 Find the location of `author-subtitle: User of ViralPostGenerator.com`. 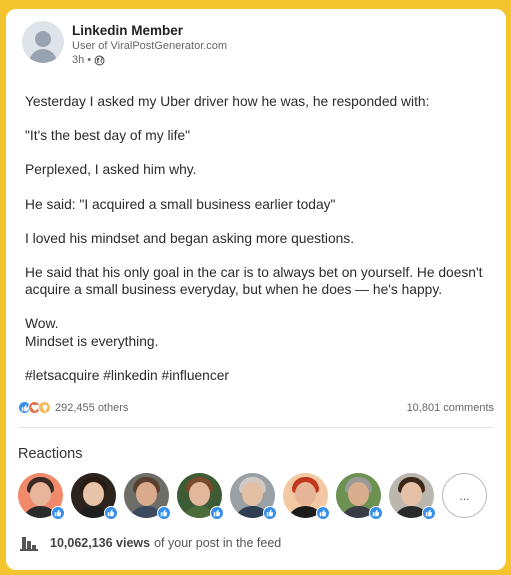

author-subtitle: User of ViralPostGenerator.com is located at coordinates (150, 46).